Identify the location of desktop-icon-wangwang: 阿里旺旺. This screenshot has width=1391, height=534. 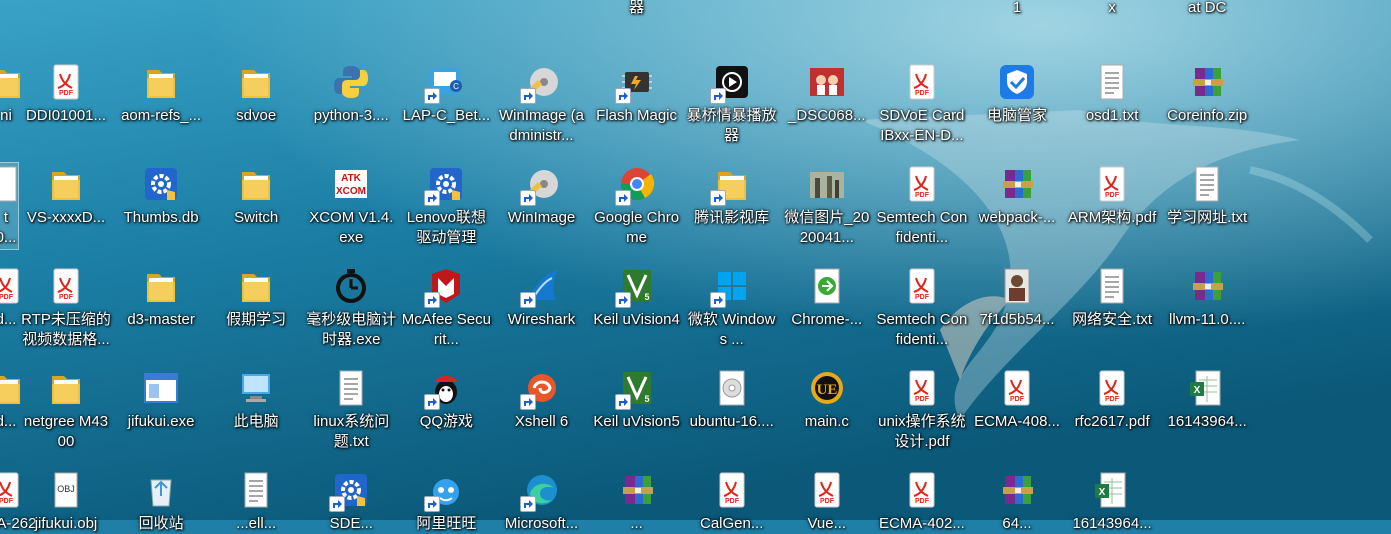
(446, 502).